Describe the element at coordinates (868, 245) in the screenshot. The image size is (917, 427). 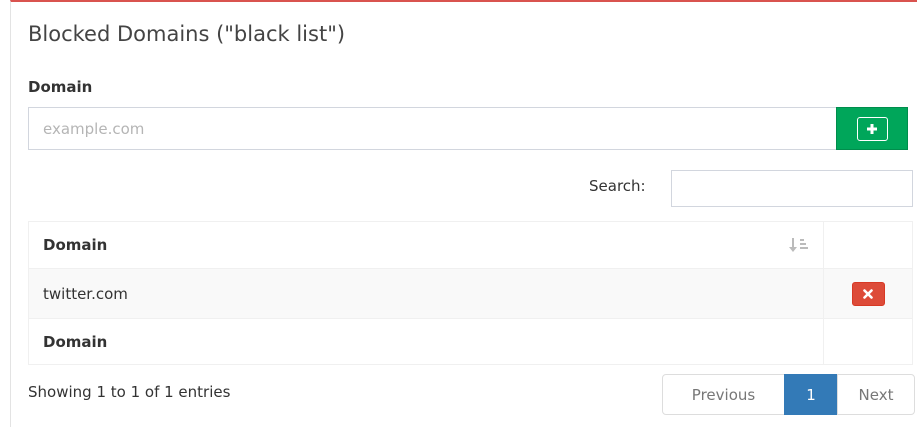
I see `action-column-header` at that location.